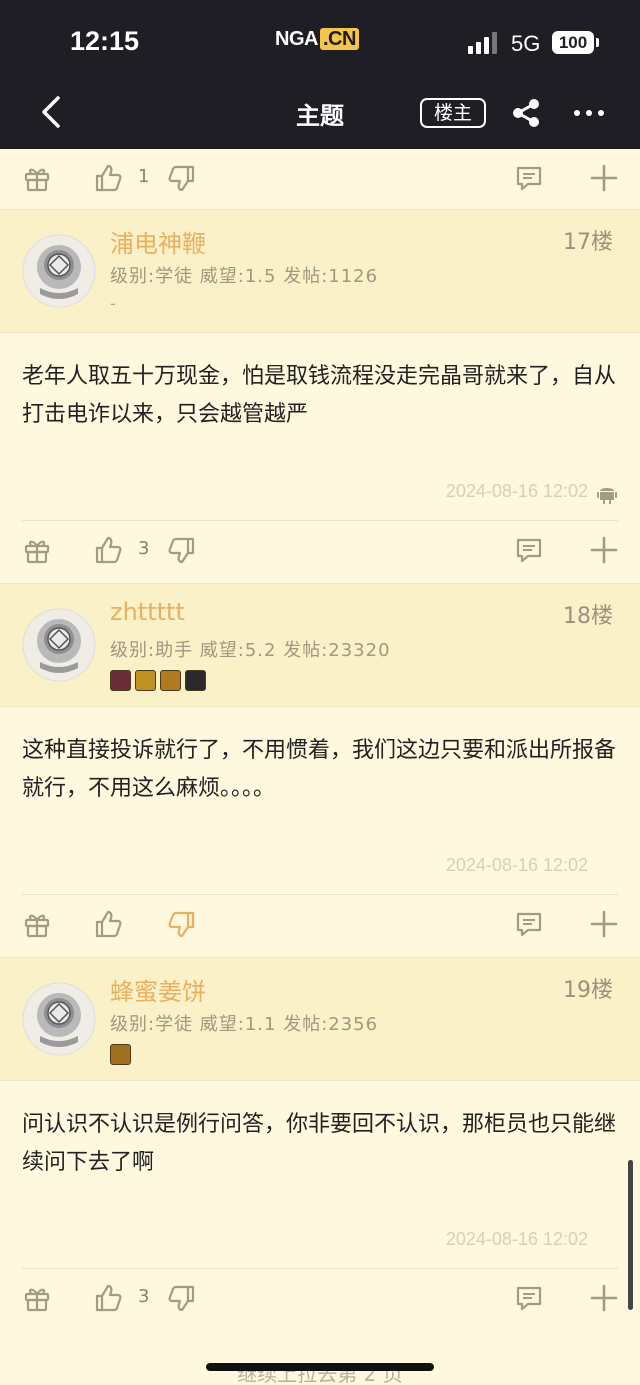 The image size is (640, 1385). What do you see at coordinates (588, 242) in the screenshot?
I see `floor-number: 17楼` at bounding box center [588, 242].